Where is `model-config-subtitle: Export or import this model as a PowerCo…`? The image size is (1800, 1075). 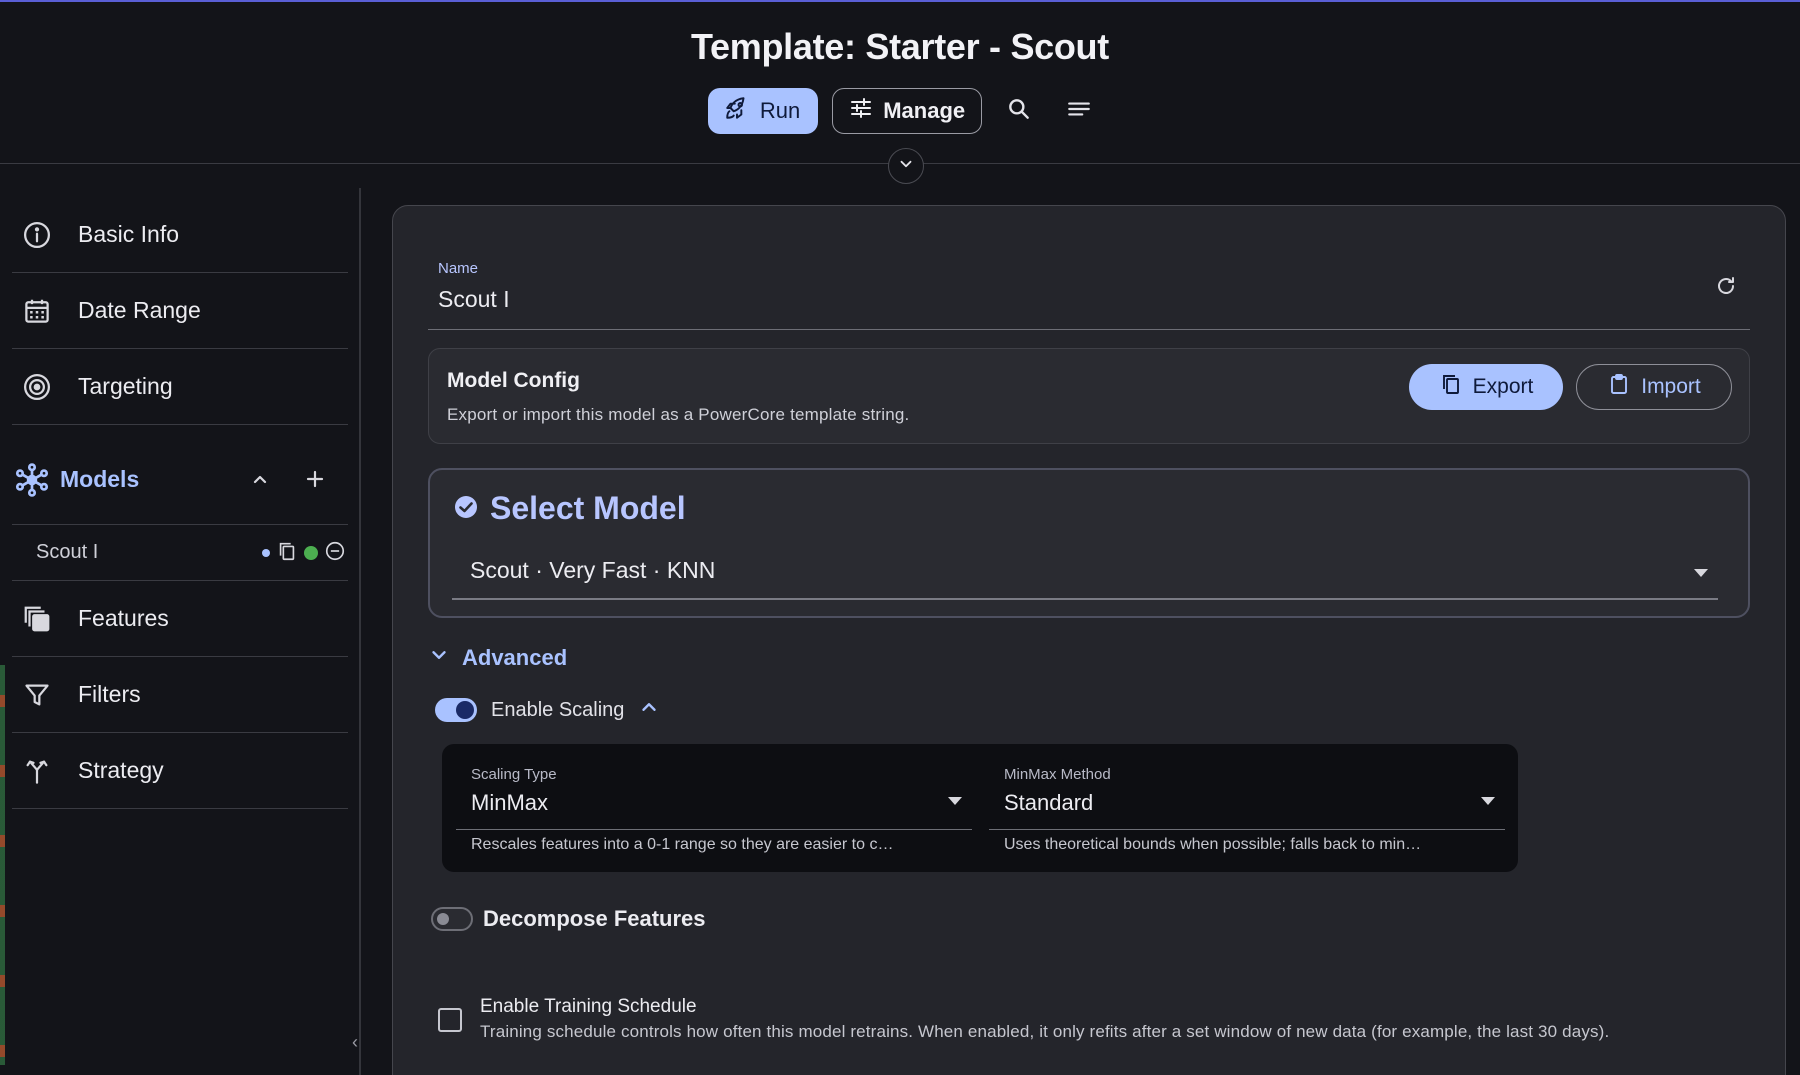 model-config-subtitle: Export or import this model as a PowerCo… is located at coordinates (678, 414).